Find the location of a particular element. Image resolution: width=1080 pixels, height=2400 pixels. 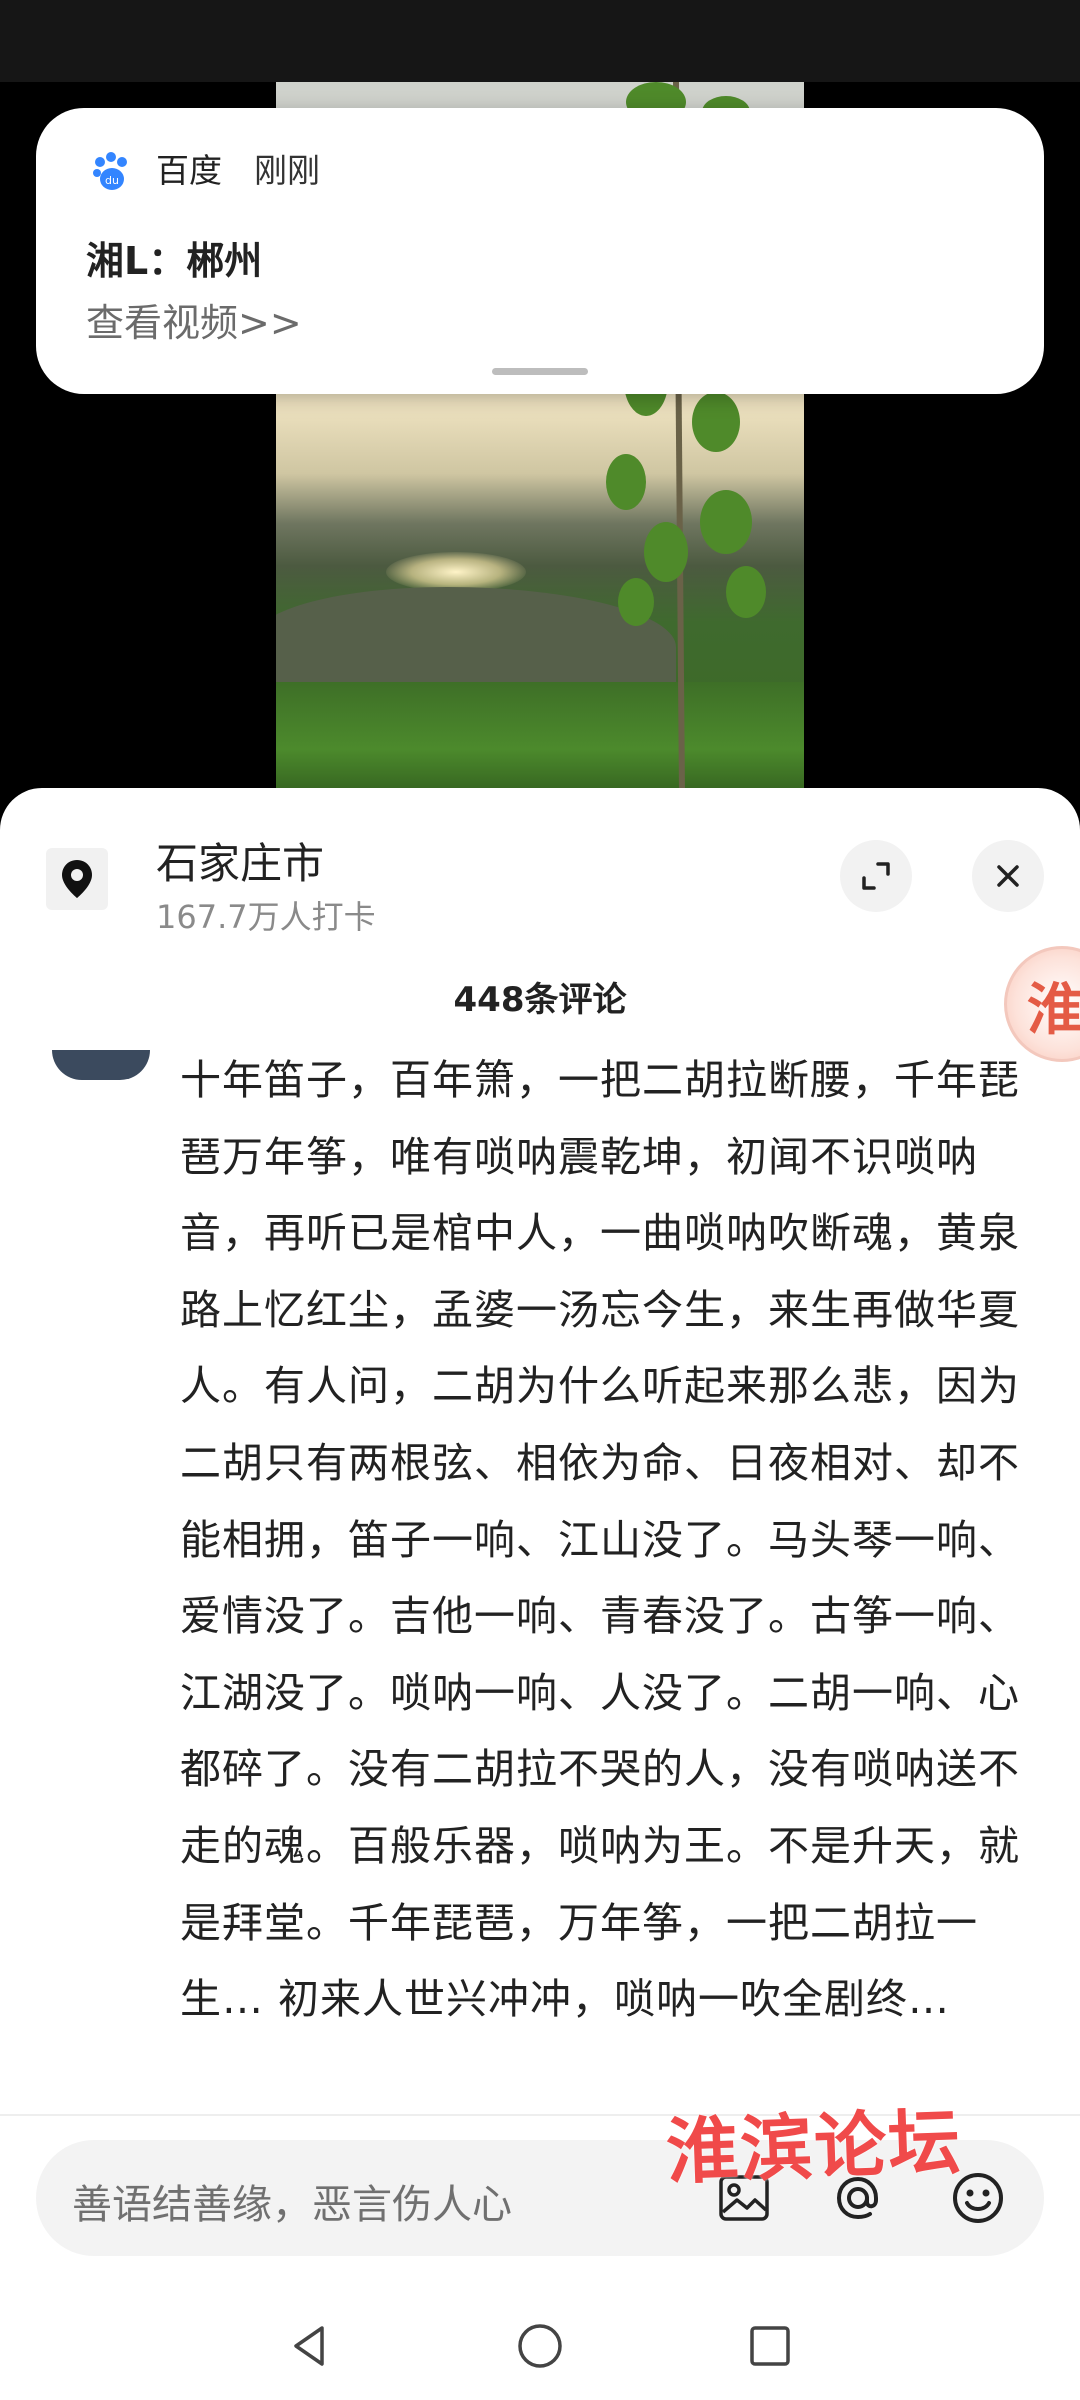

system-nav-bar is located at coordinates (540, 2345).